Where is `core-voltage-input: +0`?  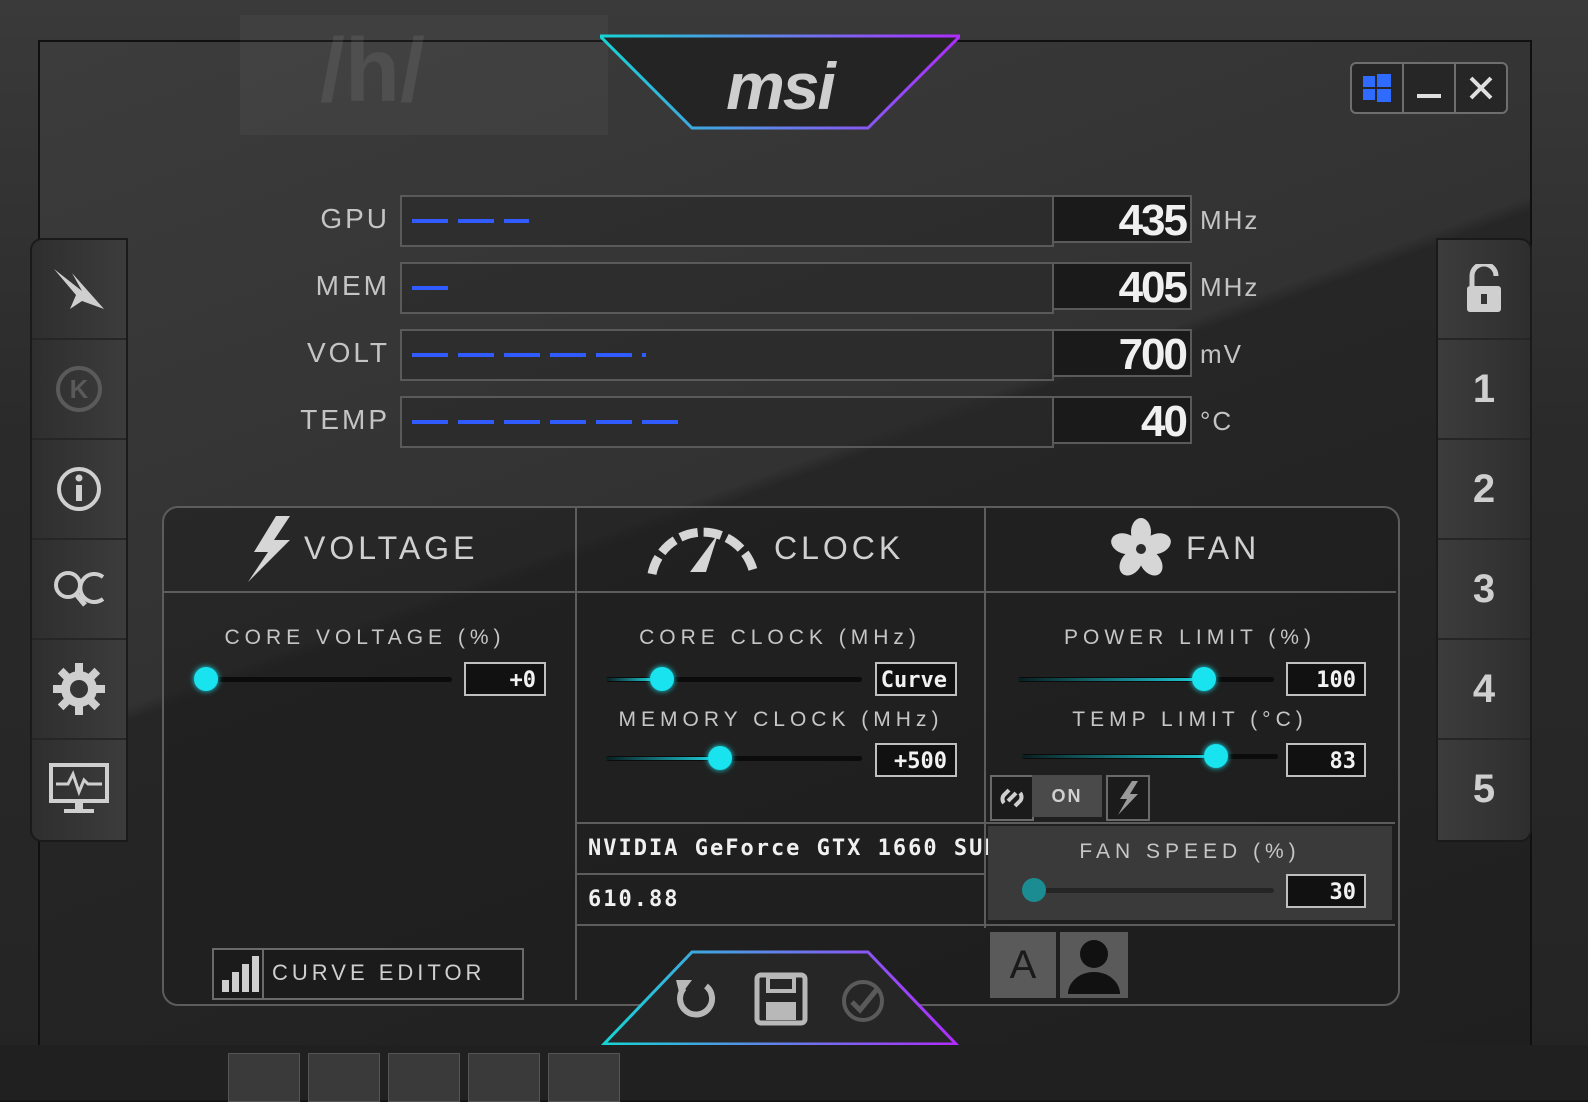
core-voltage-input: +0 is located at coordinates (505, 679).